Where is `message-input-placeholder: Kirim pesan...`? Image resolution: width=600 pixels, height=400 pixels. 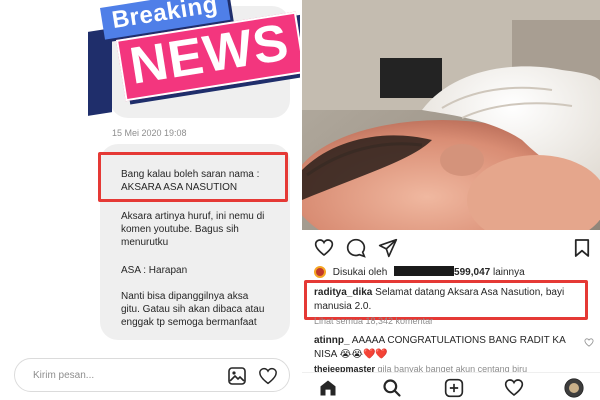
message-input-placeholder: Kirim pesan... is located at coordinates (64, 375).